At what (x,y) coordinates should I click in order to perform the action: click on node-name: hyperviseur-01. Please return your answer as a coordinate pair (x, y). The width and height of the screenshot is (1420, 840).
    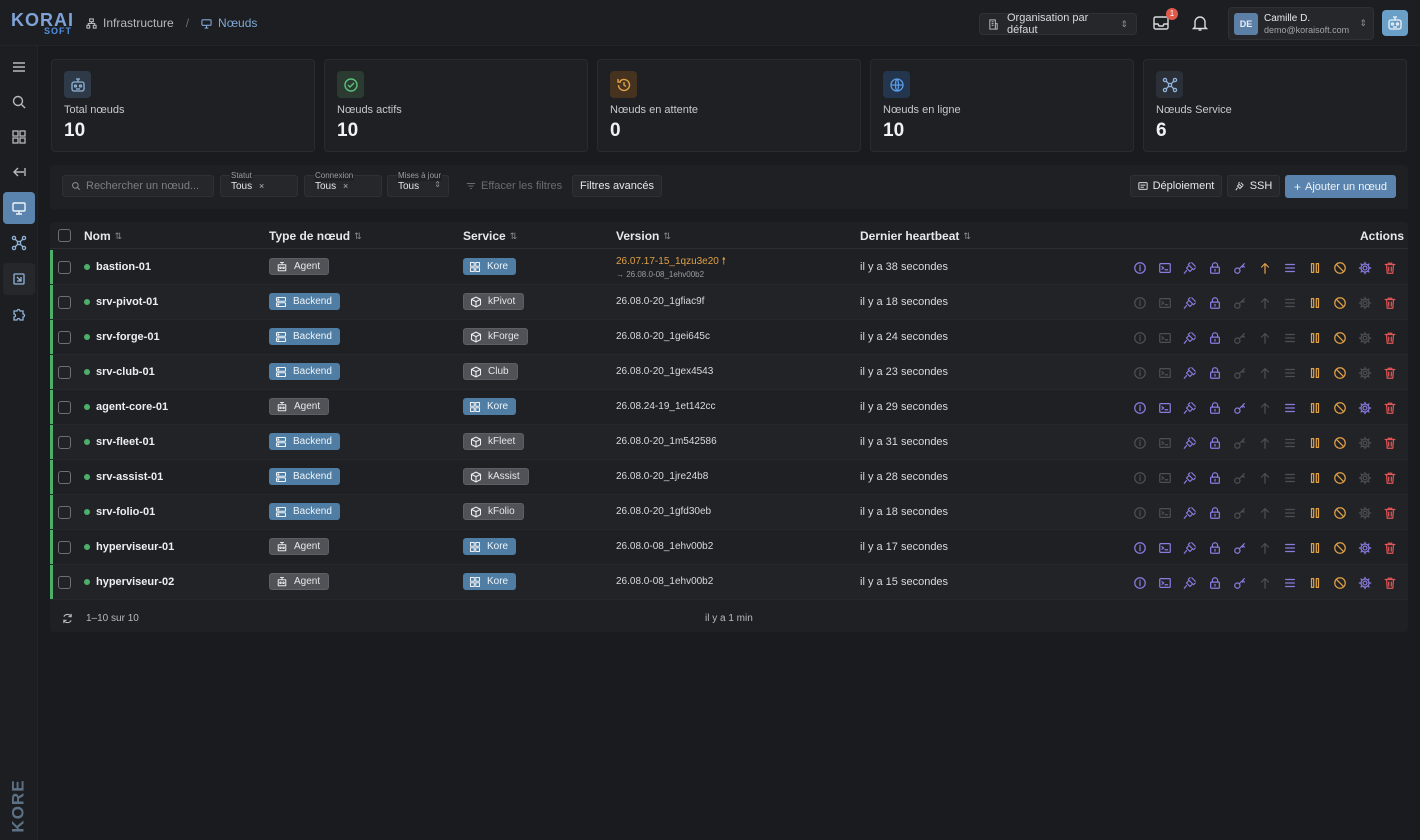
    Looking at the image, I should click on (135, 547).